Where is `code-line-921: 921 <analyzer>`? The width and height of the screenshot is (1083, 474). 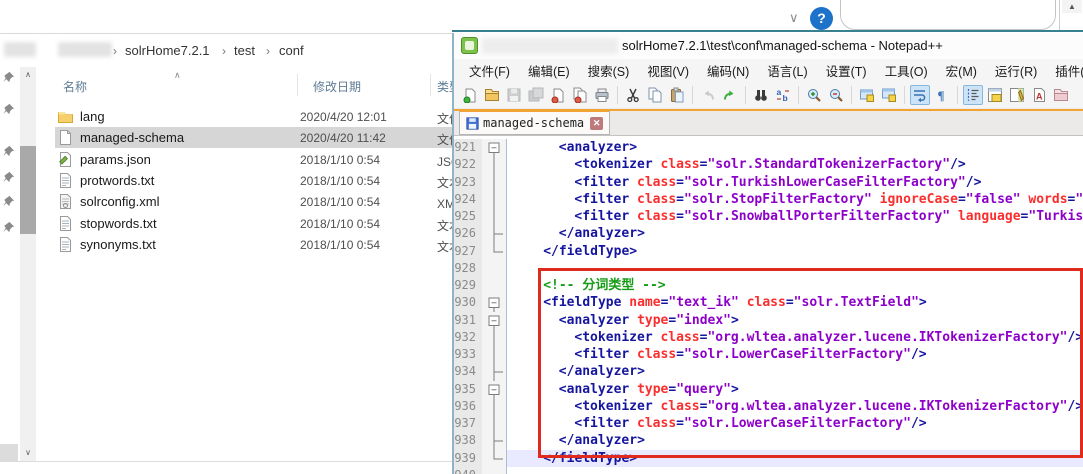
code-line-921: 921 <analyzer> is located at coordinates (768, 148).